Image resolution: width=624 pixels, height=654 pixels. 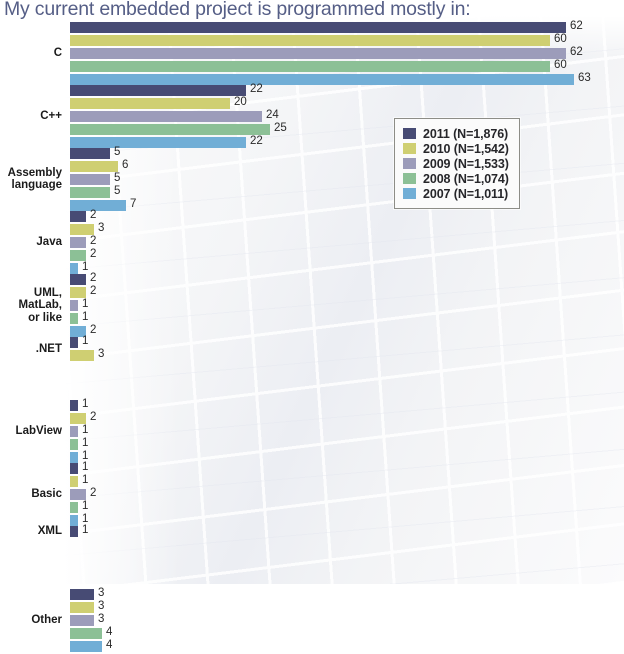 What do you see at coordinates (125, 165) in the screenshot?
I see `bar-value-label: 6` at bounding box center [125, 165].